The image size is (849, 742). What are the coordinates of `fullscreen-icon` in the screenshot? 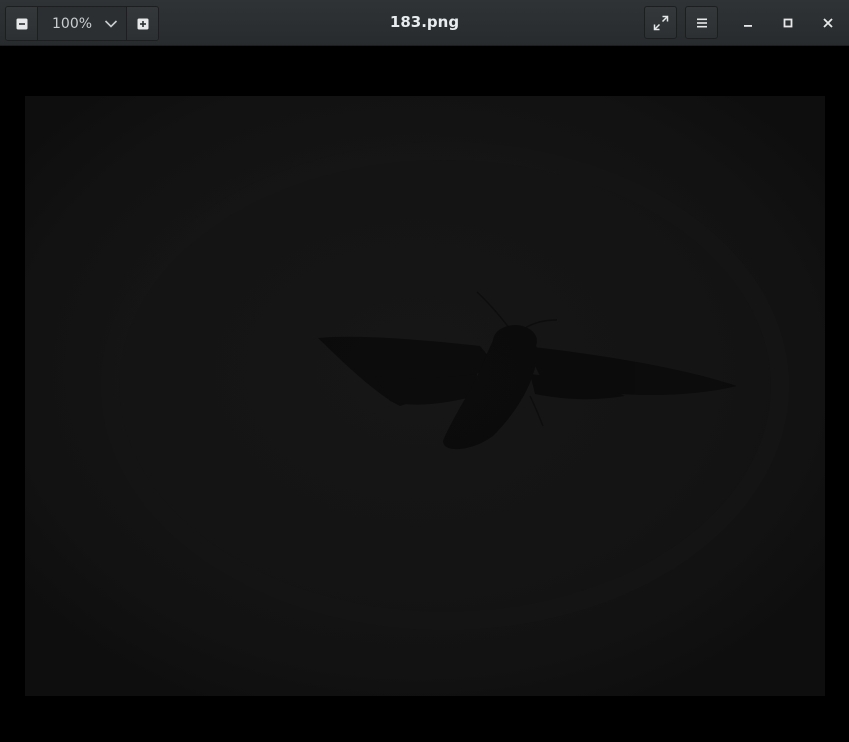 It's located at (660, 22).